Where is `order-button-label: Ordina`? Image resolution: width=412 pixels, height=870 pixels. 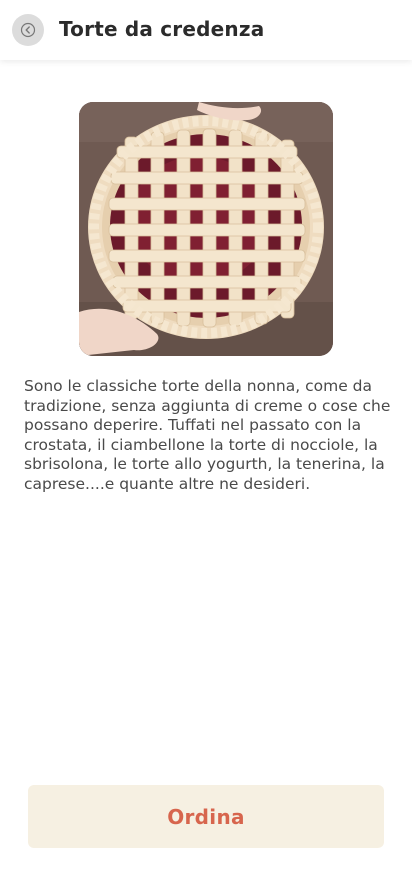
order-button-label: Ordina is located at coordinates (206, 816).